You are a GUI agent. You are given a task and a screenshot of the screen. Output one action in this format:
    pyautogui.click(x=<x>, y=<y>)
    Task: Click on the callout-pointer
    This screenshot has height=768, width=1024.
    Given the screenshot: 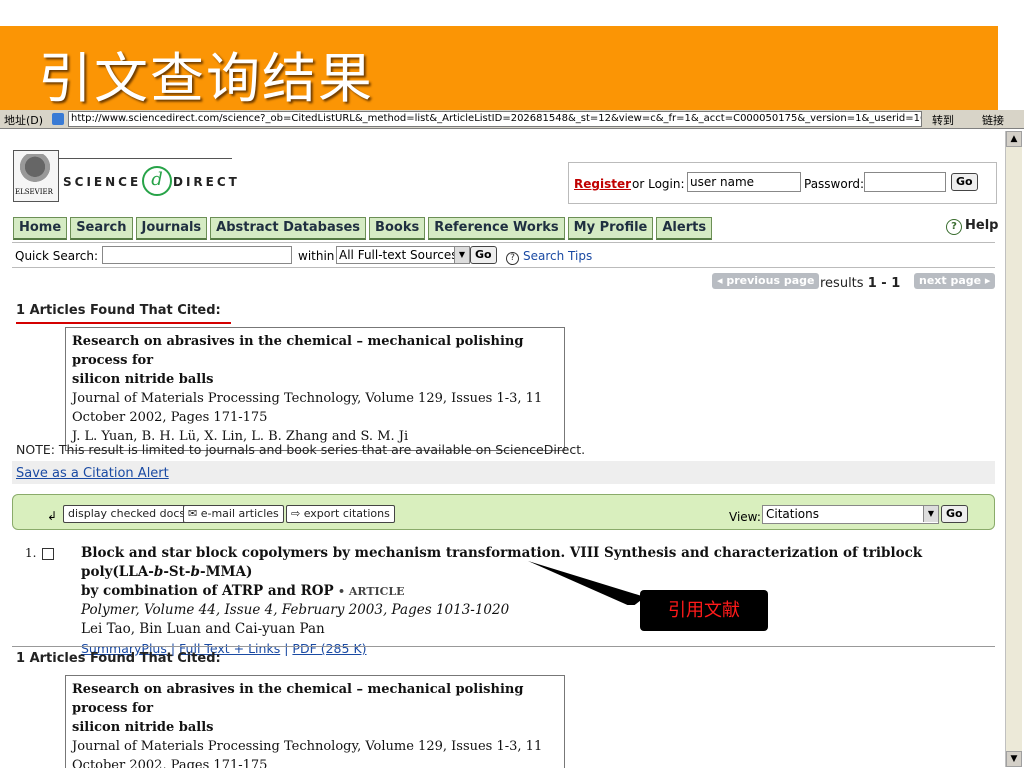 What is the action you would take?
    pyautogui.click(x=586, y=583)
    